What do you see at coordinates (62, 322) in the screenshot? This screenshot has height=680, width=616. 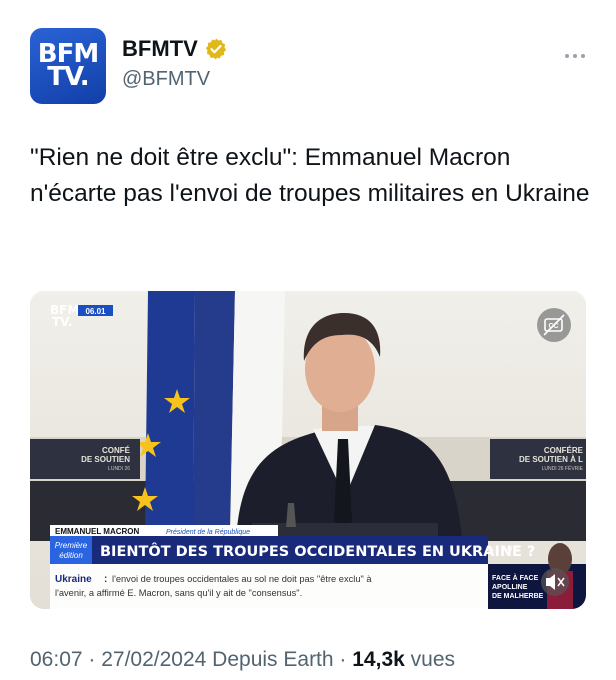 I see `video-channel-logo-line2: TV.` at bounding box center [62, 322].